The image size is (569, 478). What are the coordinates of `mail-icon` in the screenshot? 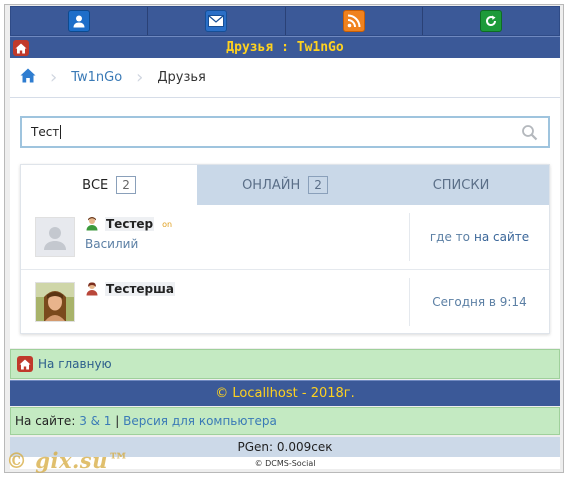 It's located at (216, 21).